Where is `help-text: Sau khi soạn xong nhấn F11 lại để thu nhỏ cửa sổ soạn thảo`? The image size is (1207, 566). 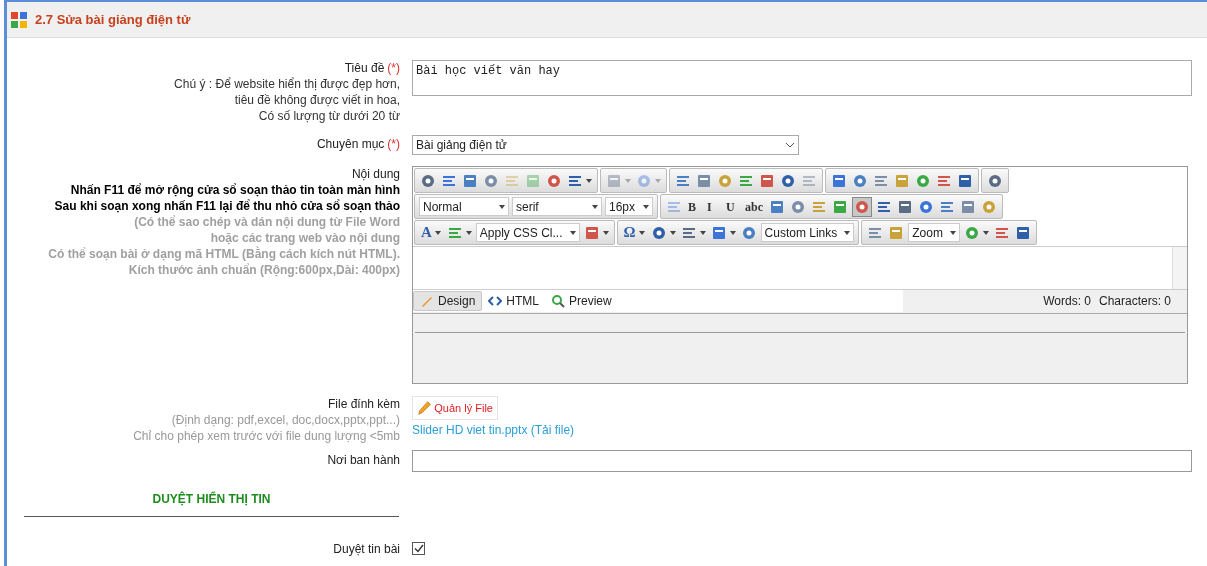 help-text: Sau khi soạn xong nhấn F11 lại để thu nhỏ cửa sổ soạn thảo is located at coordinates (227, 206).